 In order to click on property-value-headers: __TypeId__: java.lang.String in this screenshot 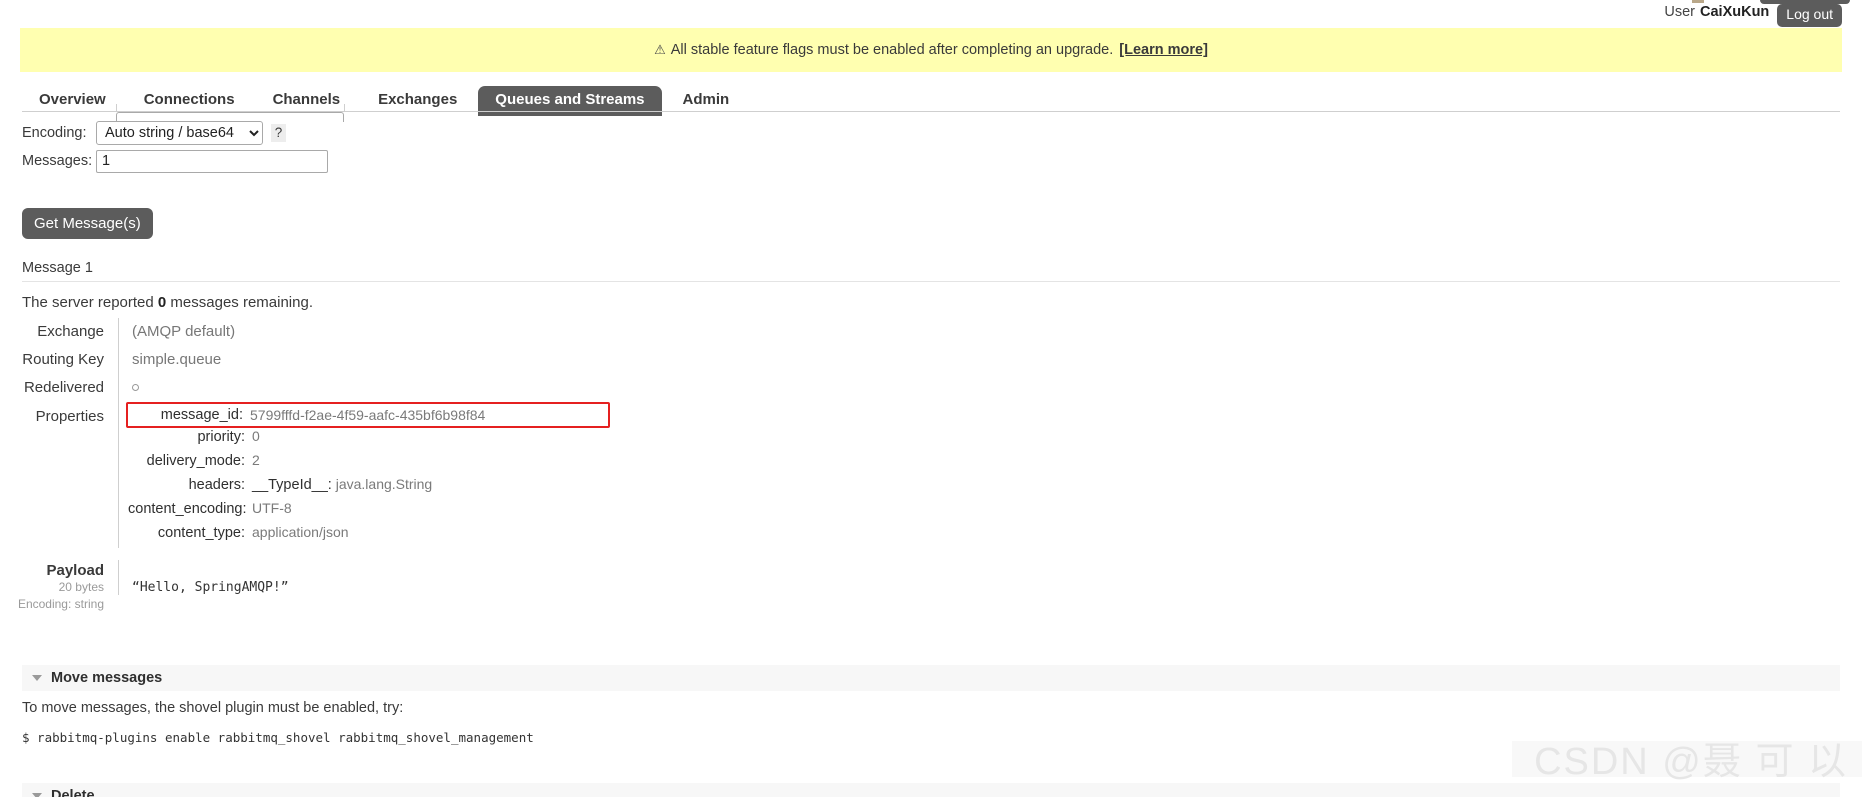, I will do `click(342, 484)`.